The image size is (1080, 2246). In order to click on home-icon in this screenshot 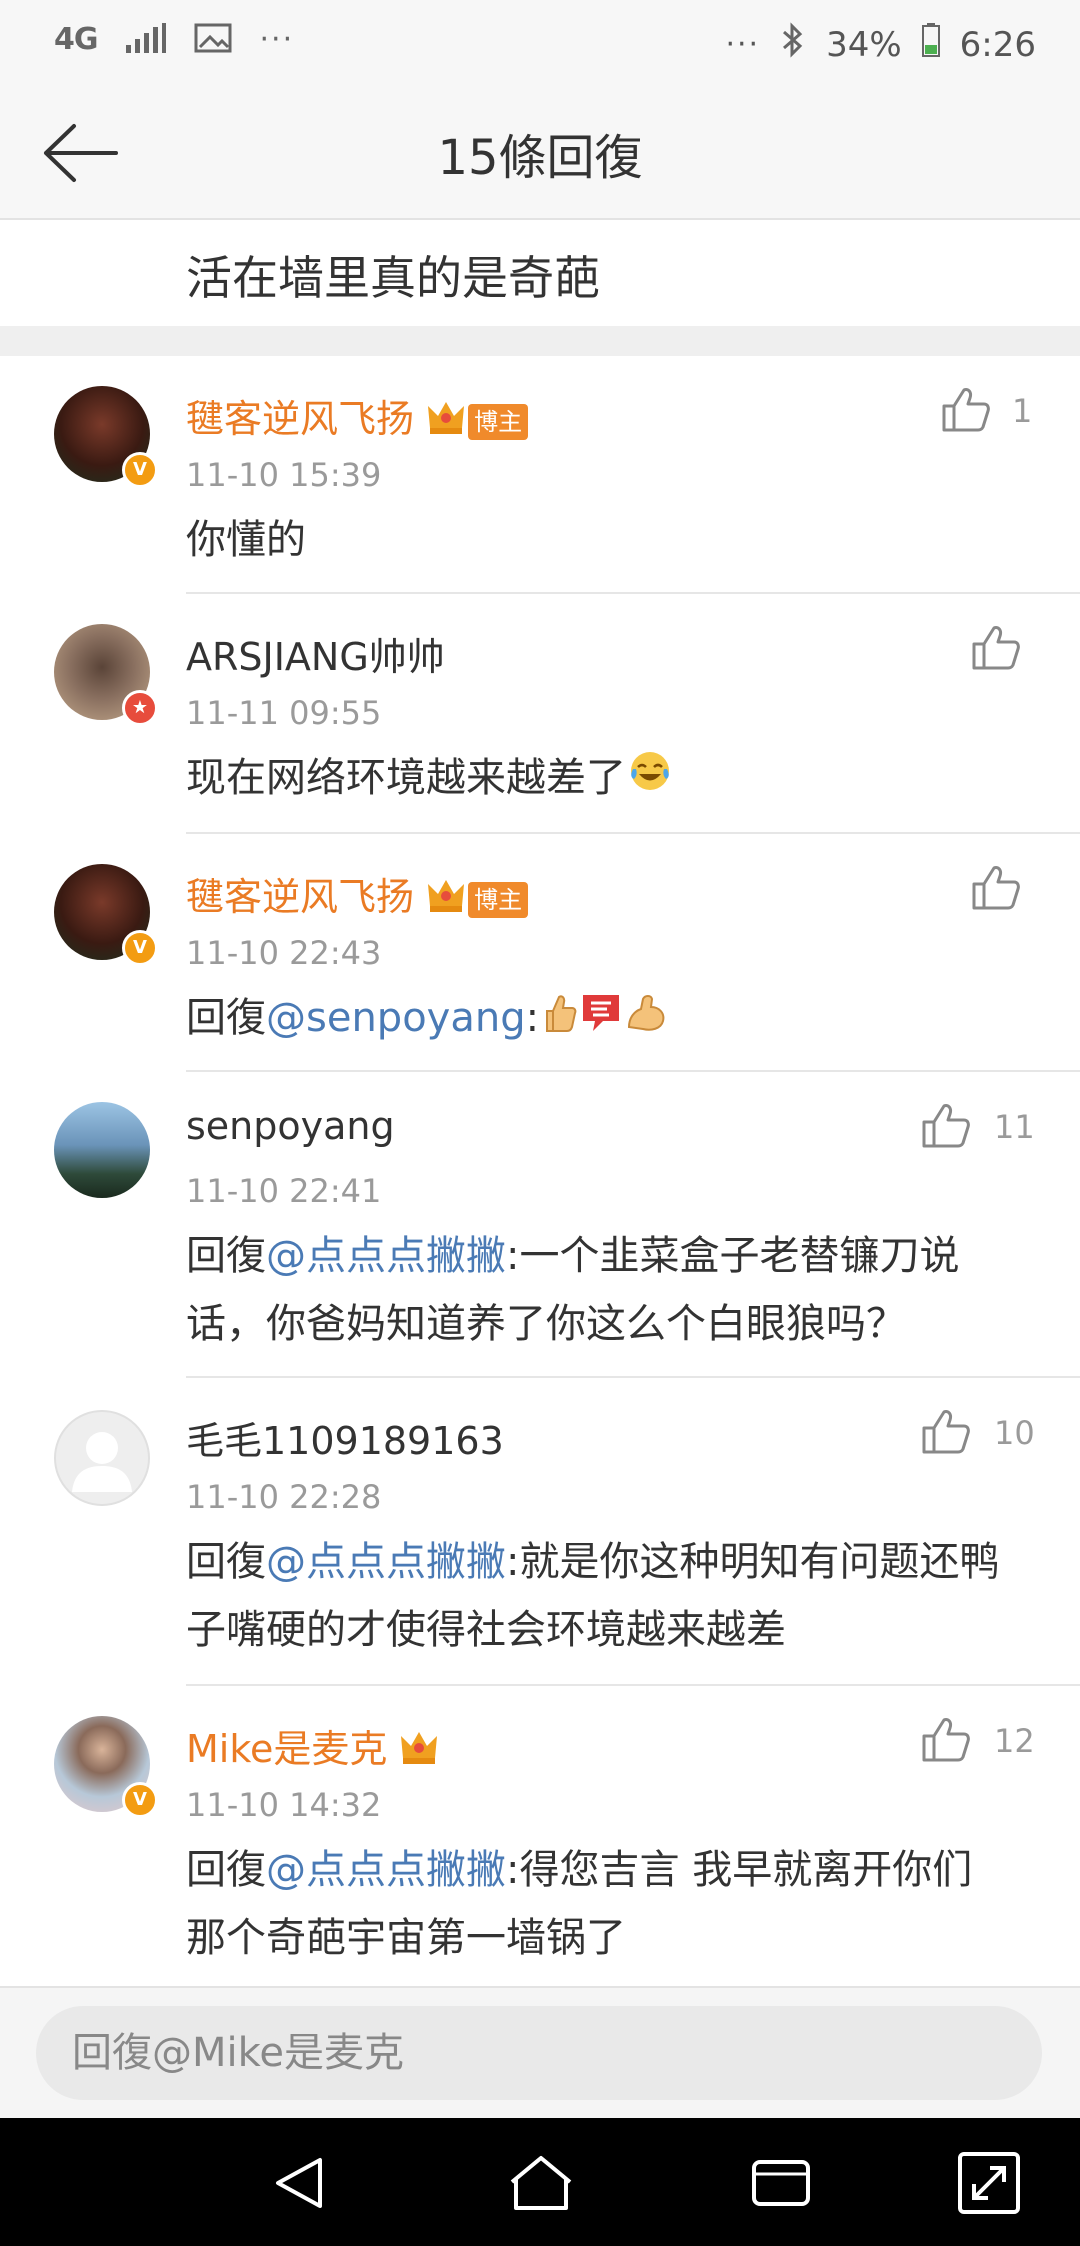, I will do `click(541, 2183)`.